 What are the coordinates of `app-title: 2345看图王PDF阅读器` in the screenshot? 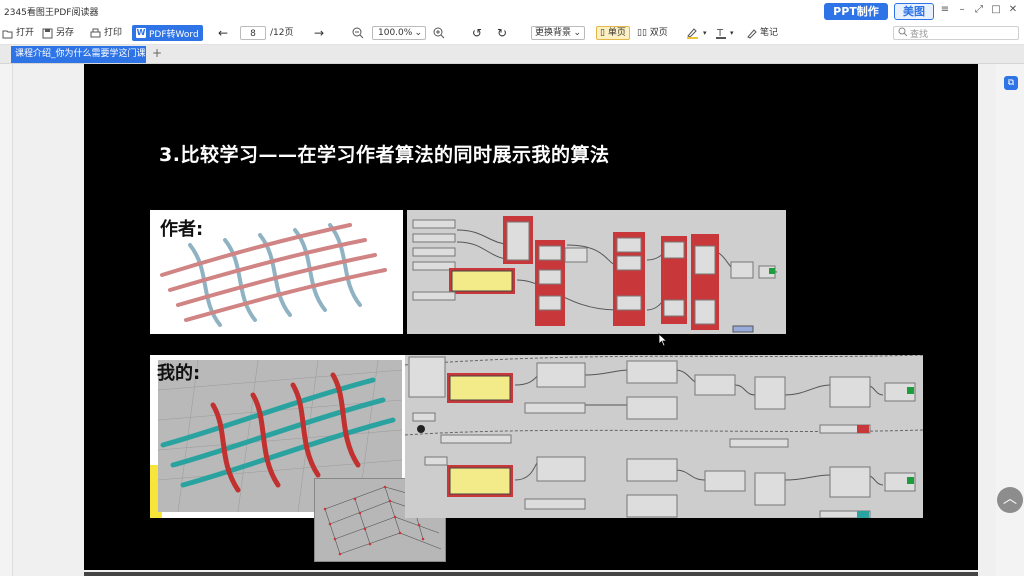 It's located at (51, 13).